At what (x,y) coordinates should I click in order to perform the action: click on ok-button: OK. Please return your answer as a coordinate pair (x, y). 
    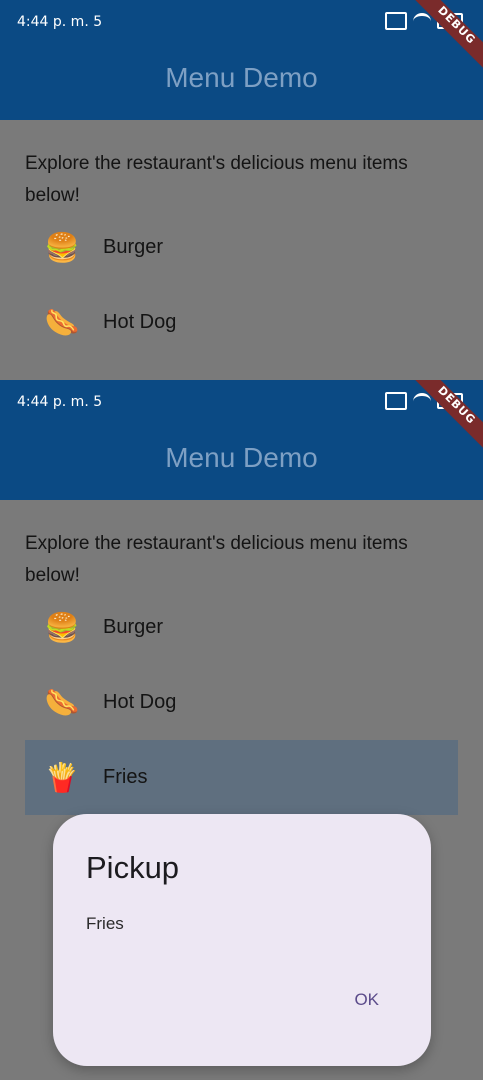
    Looking at the image, I should click on (366, 1000).